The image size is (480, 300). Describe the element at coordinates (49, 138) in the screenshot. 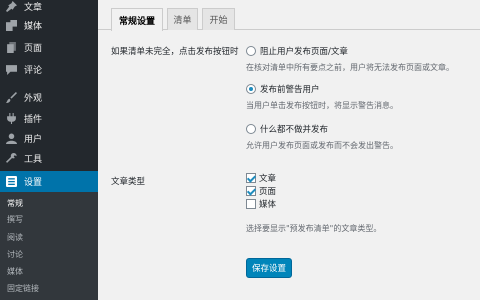

I see `menu-item-users: 用户` at that location.